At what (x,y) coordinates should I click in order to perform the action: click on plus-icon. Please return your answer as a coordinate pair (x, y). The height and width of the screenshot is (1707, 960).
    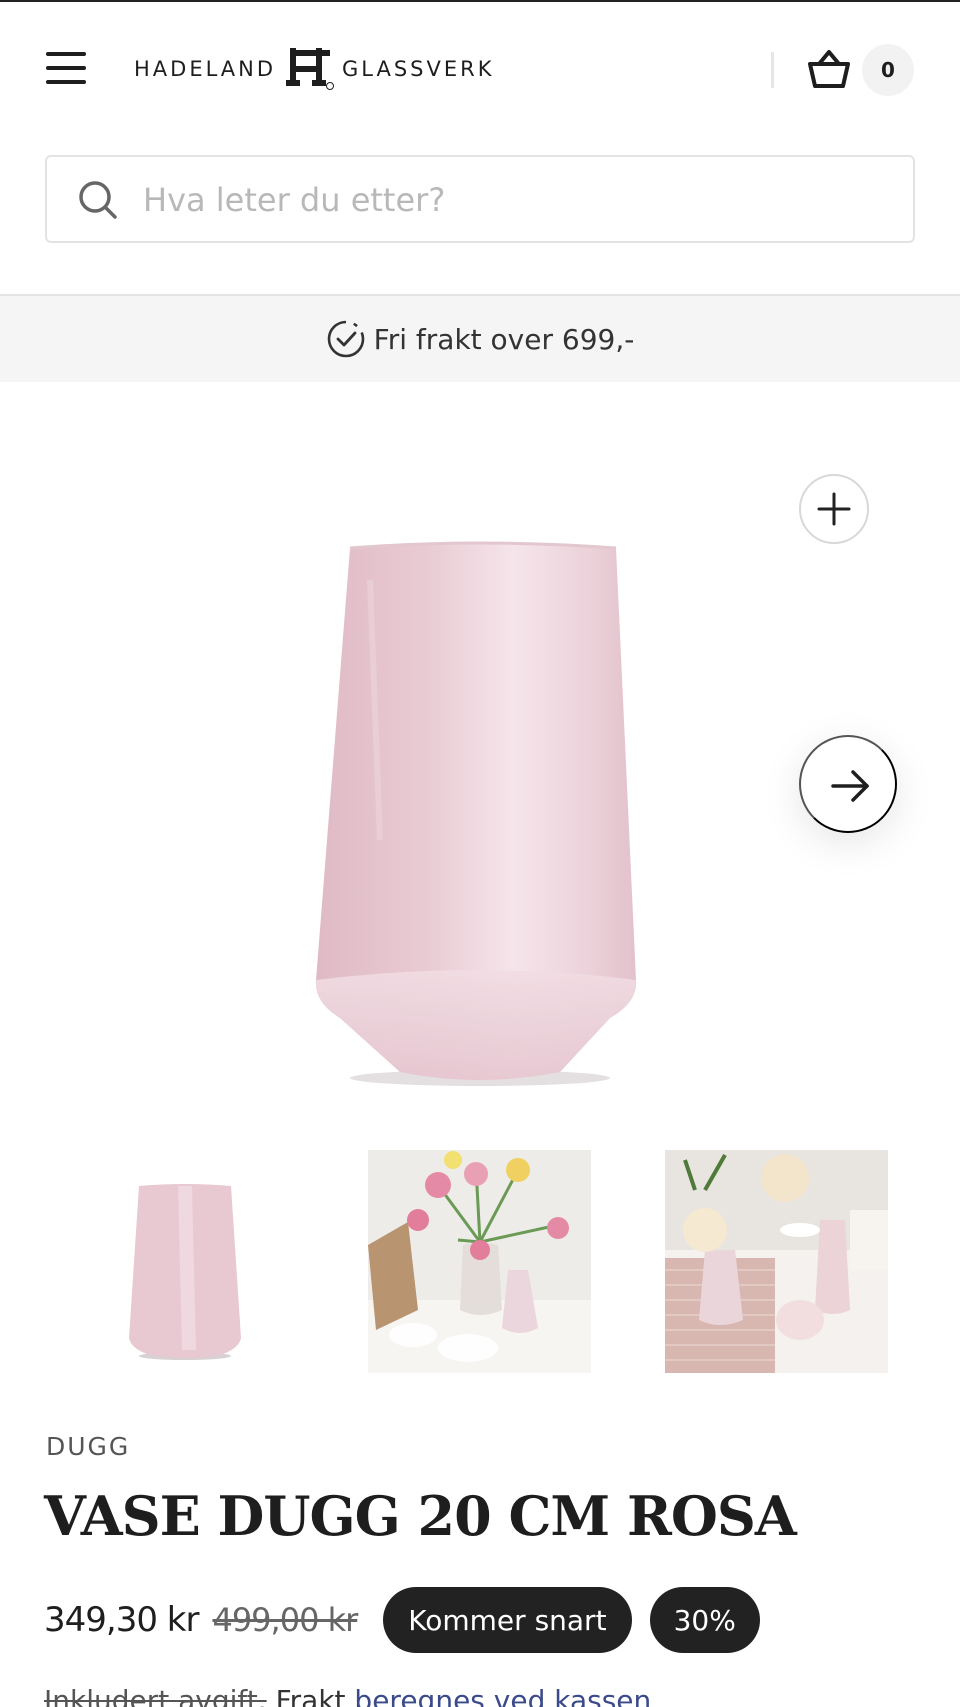
    Looking at the image, I should click on (834, 509).